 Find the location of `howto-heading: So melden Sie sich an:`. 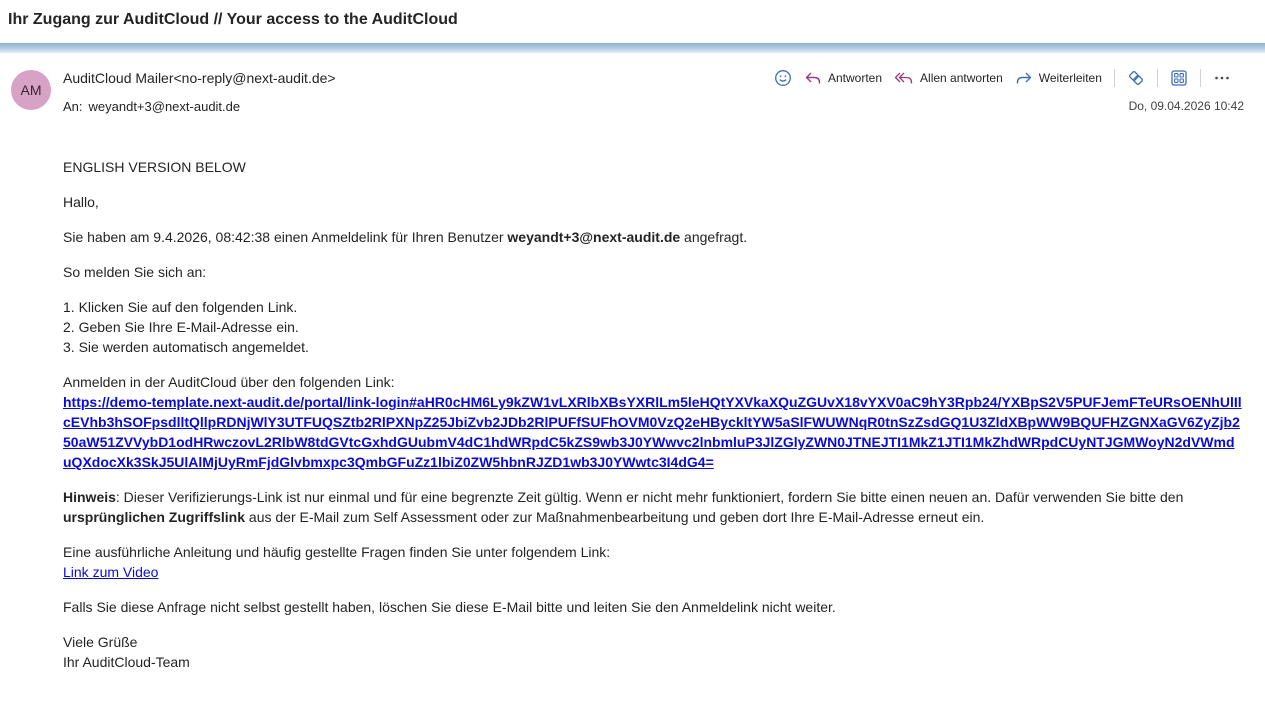

howto-heading: So melden Sie sich an: is located at coordinates (135, 272).